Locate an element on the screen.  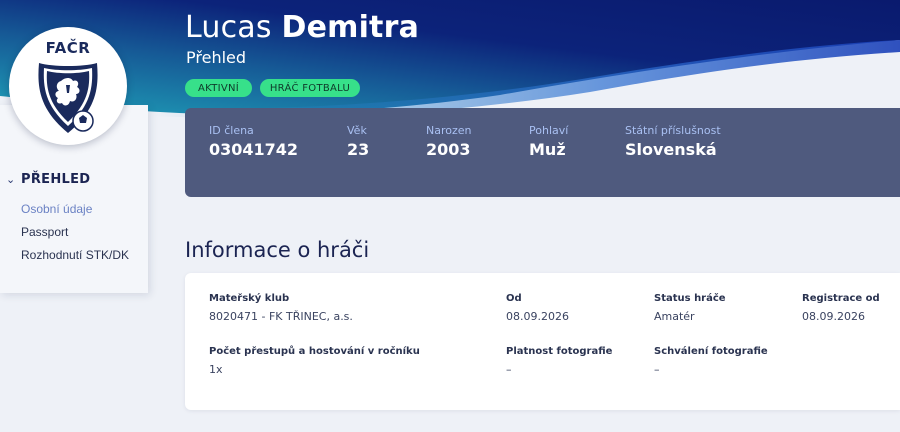
photo-validity-label: Platnost fotografie is located at coordinates (559, 351).